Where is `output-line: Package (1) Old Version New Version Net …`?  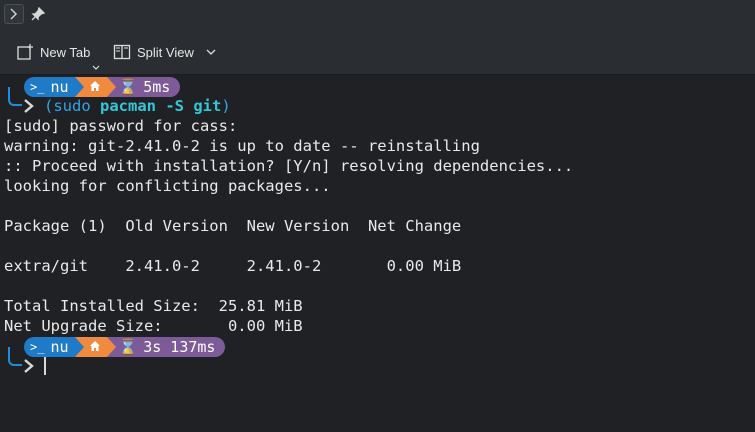 output-line: Package (1) Old Version New Version Net … is located at coordinates (233, 226).